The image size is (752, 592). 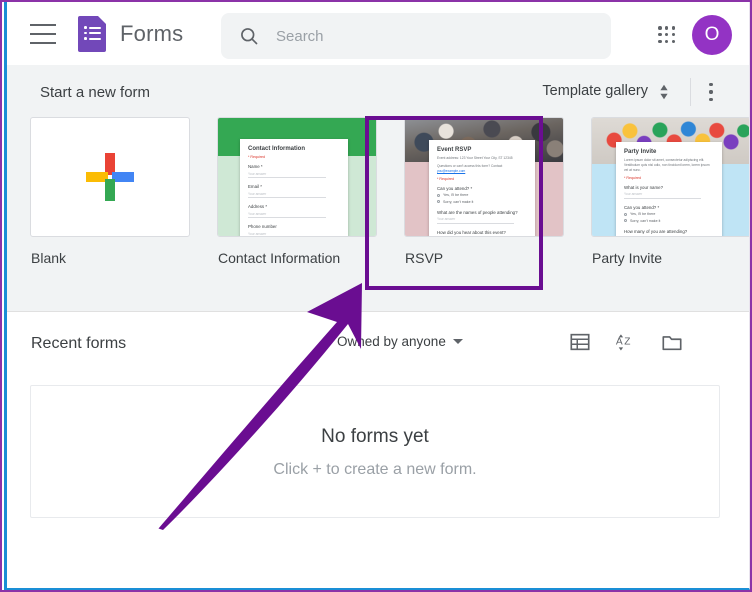 I want to click on owner-filter-label: Owned by anyone, so click(x=391, y=341).